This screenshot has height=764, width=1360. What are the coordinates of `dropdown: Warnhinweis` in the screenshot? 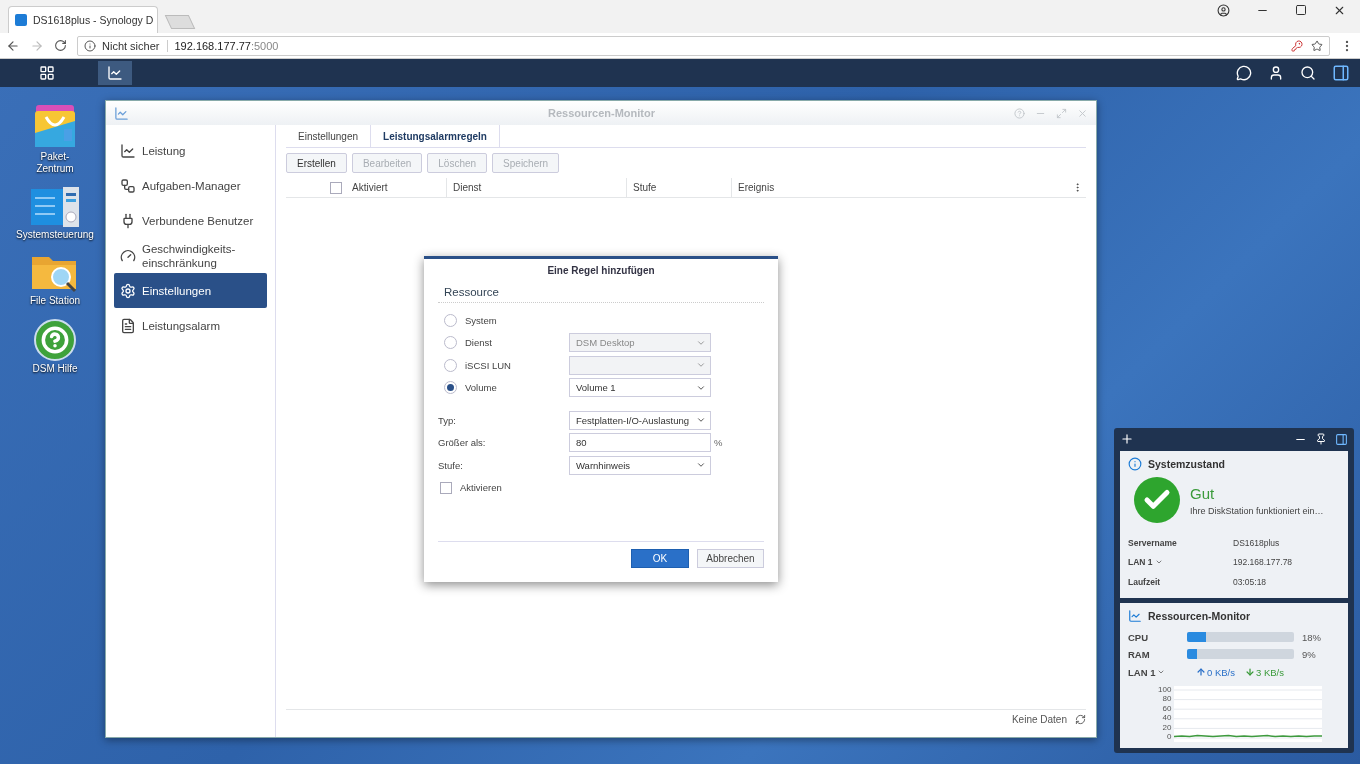 It's located at (640, 465).